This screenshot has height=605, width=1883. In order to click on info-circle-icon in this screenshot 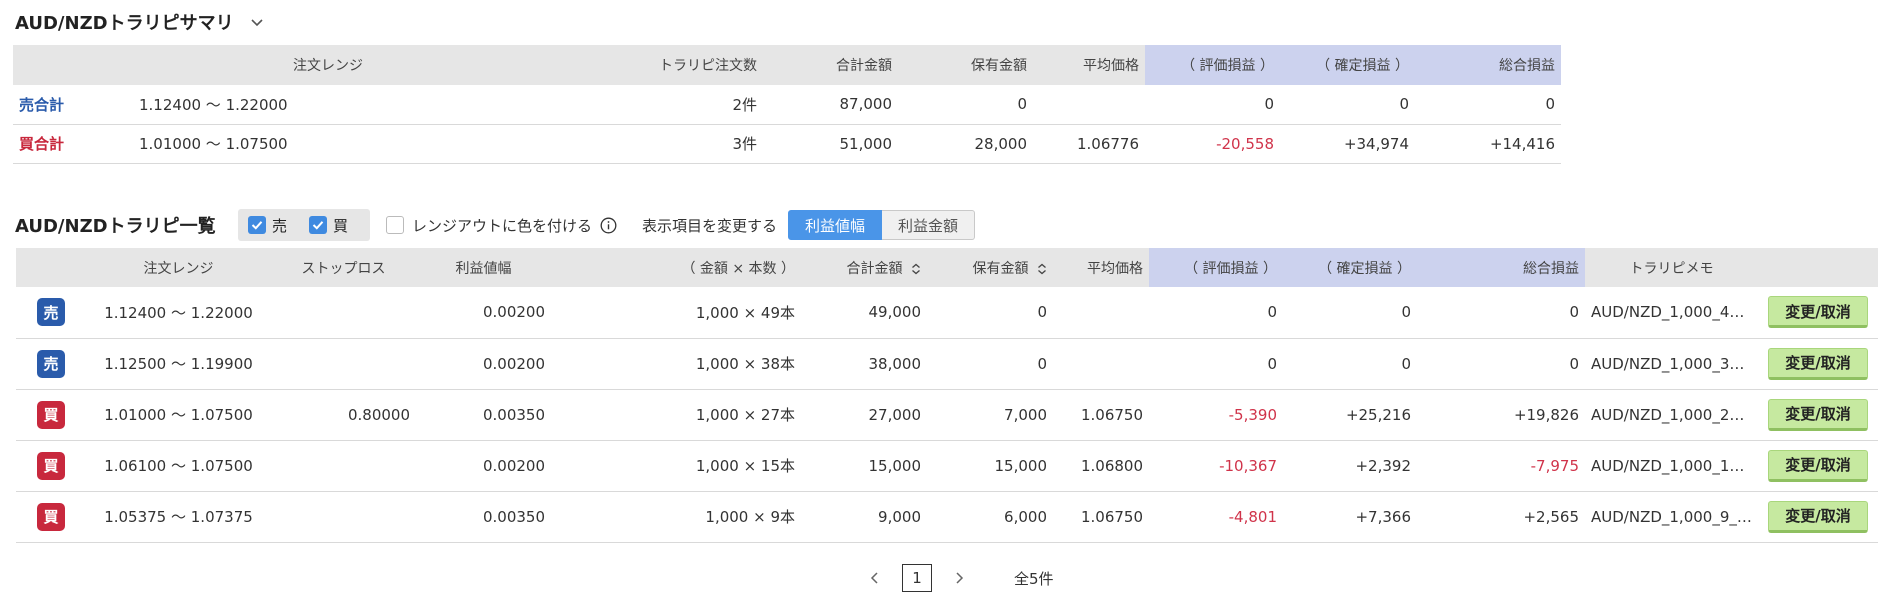, I will do `click(608, 225)`.